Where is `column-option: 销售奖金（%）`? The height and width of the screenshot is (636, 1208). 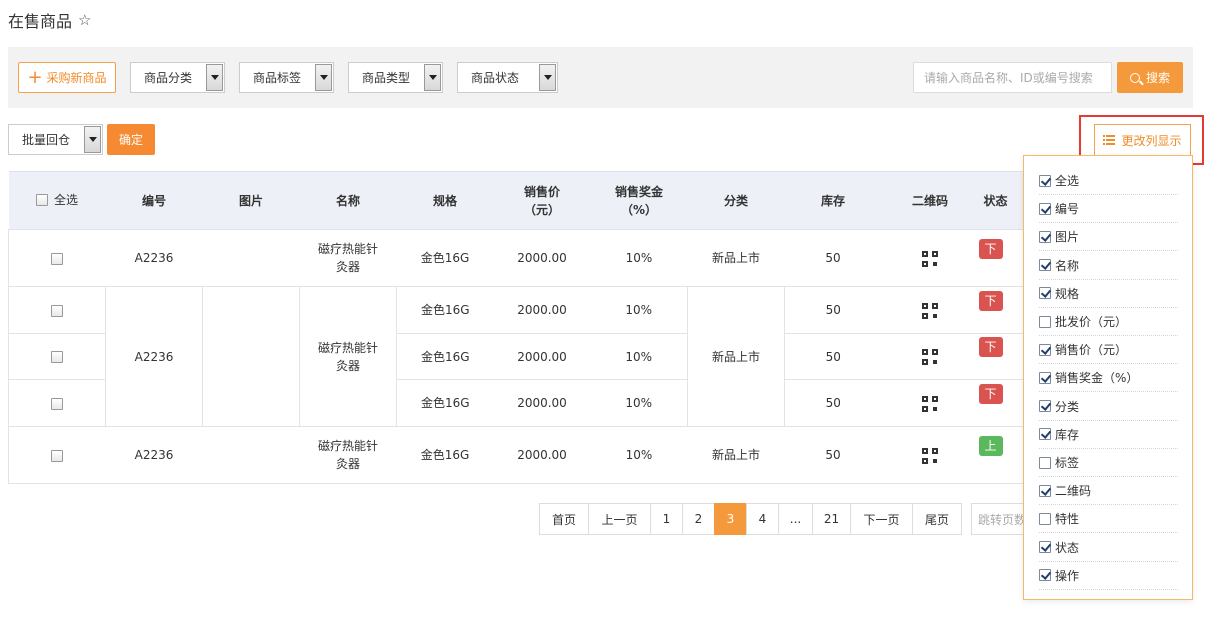 column-option: 销售奖金（%） is located at coordinates (1108, 378).